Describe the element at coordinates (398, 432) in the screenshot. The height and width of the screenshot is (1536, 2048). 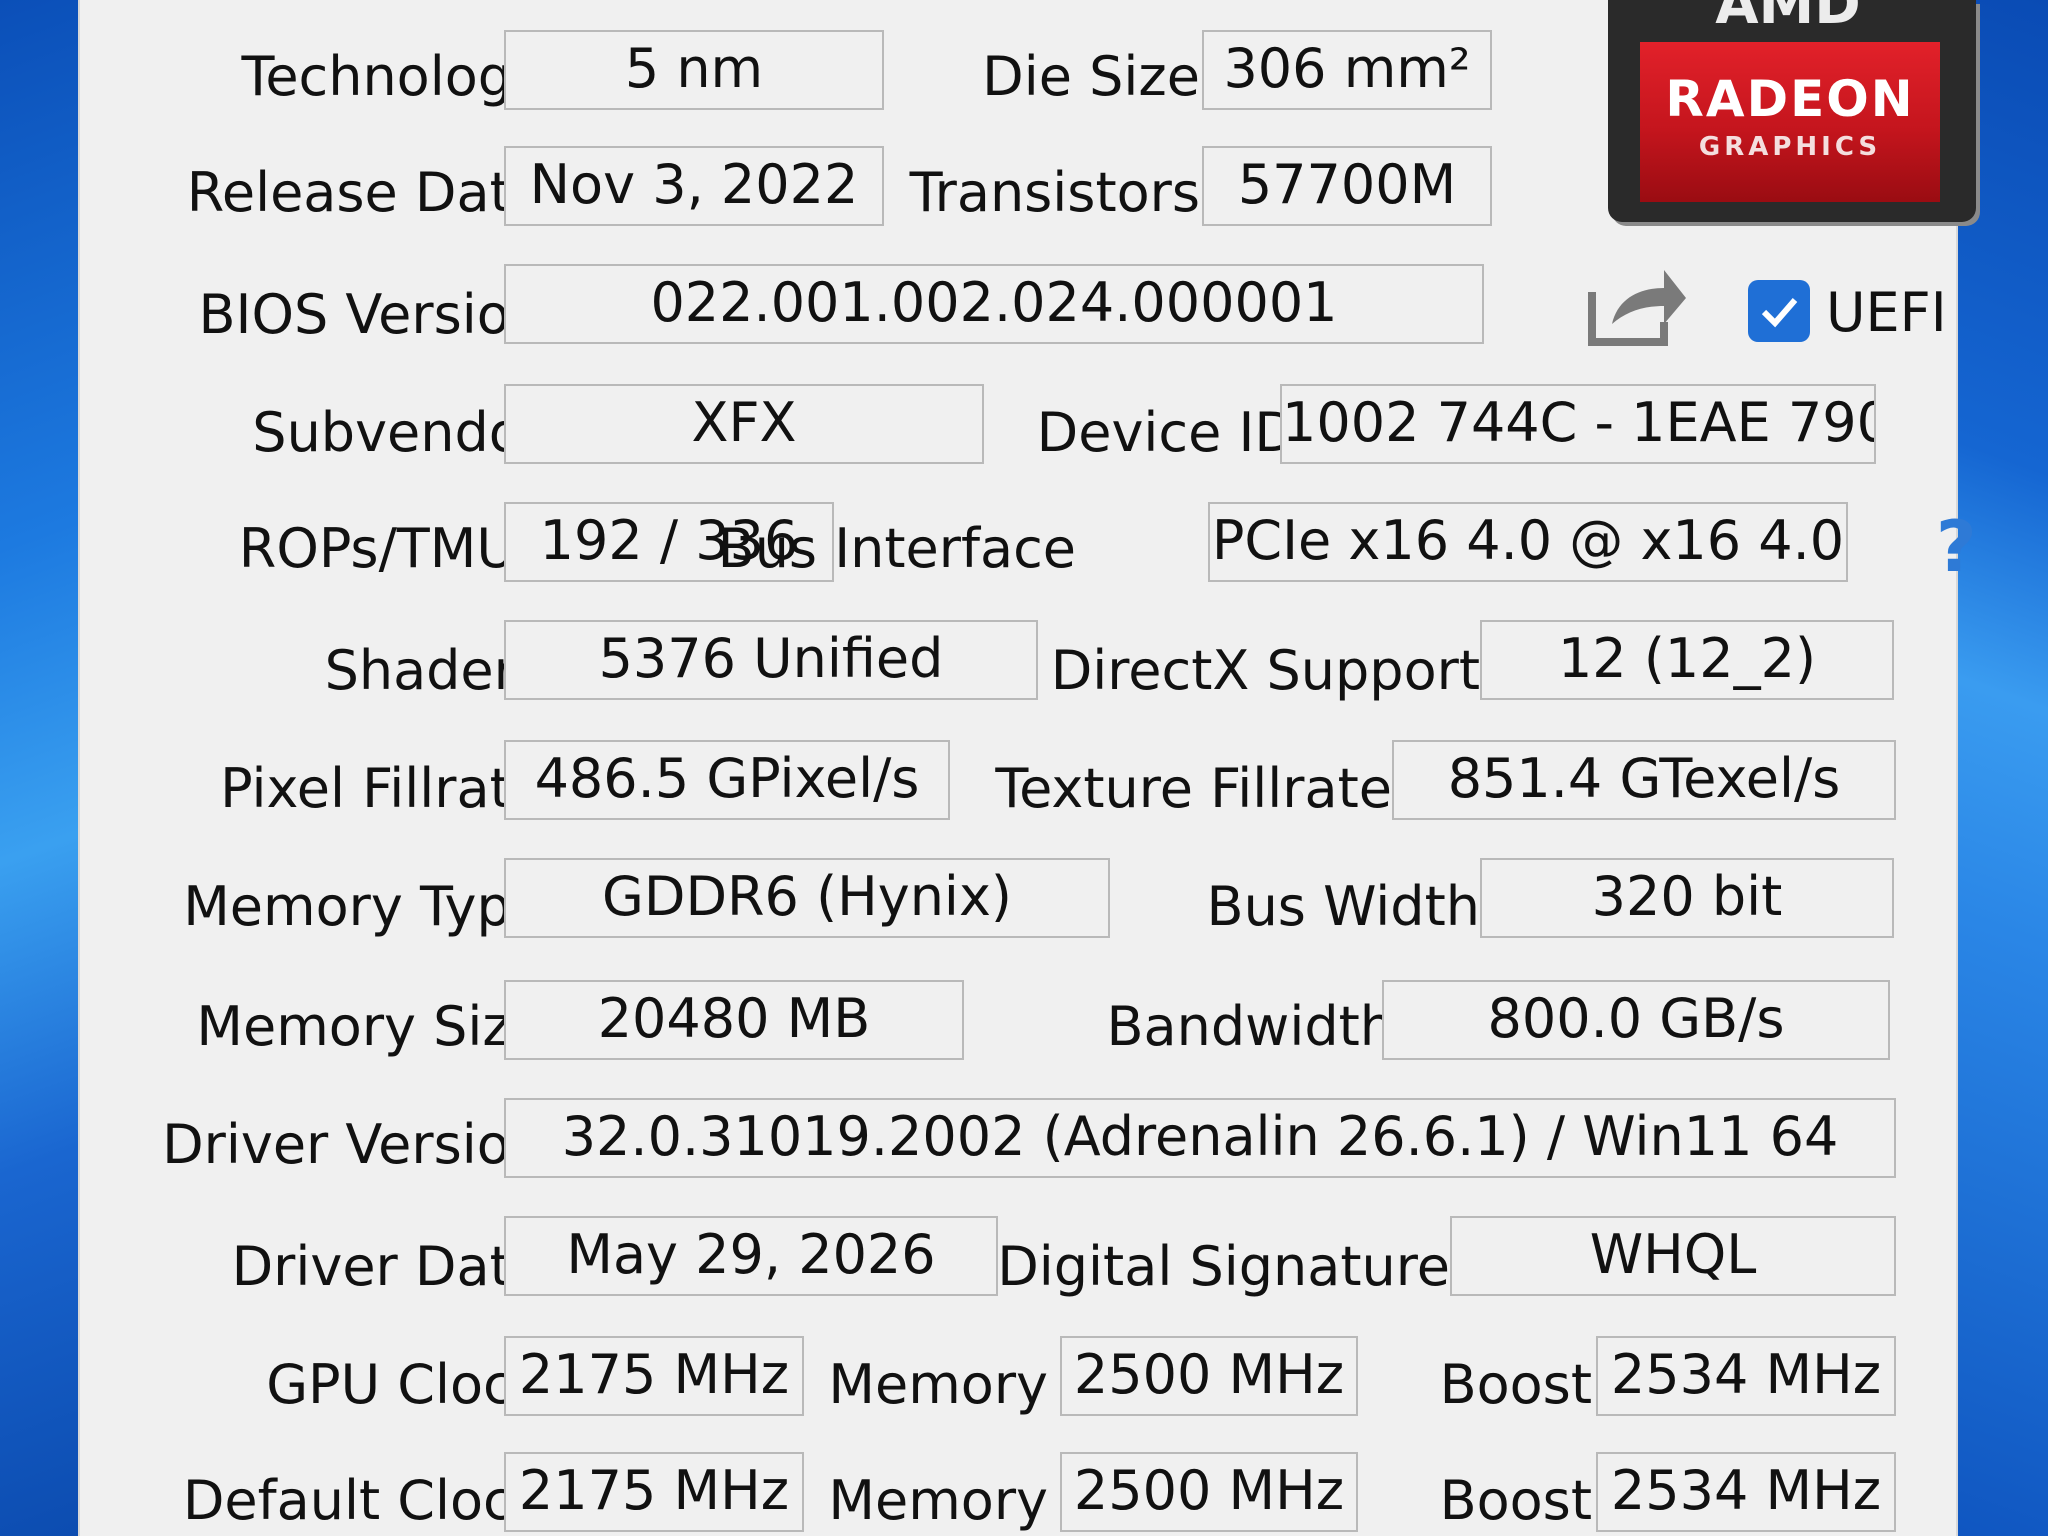
I see `subvendor-label: Subvendor` at that location.